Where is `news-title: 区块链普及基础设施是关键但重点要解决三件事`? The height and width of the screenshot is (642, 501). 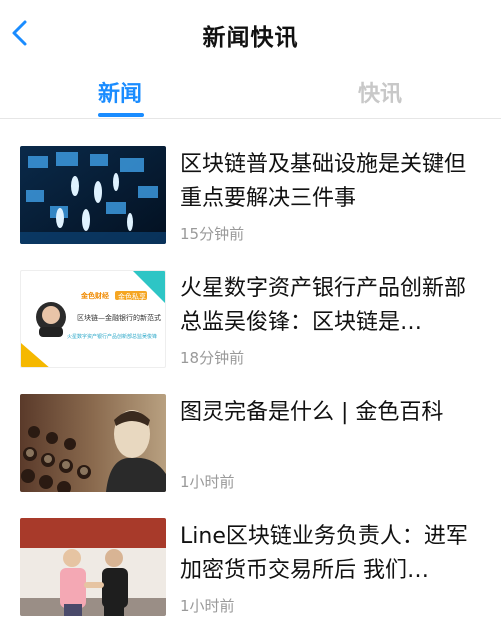 news-title: 区块链普及基础设施是关键但重点要解决三件事 is located at coordinates (323, 181).